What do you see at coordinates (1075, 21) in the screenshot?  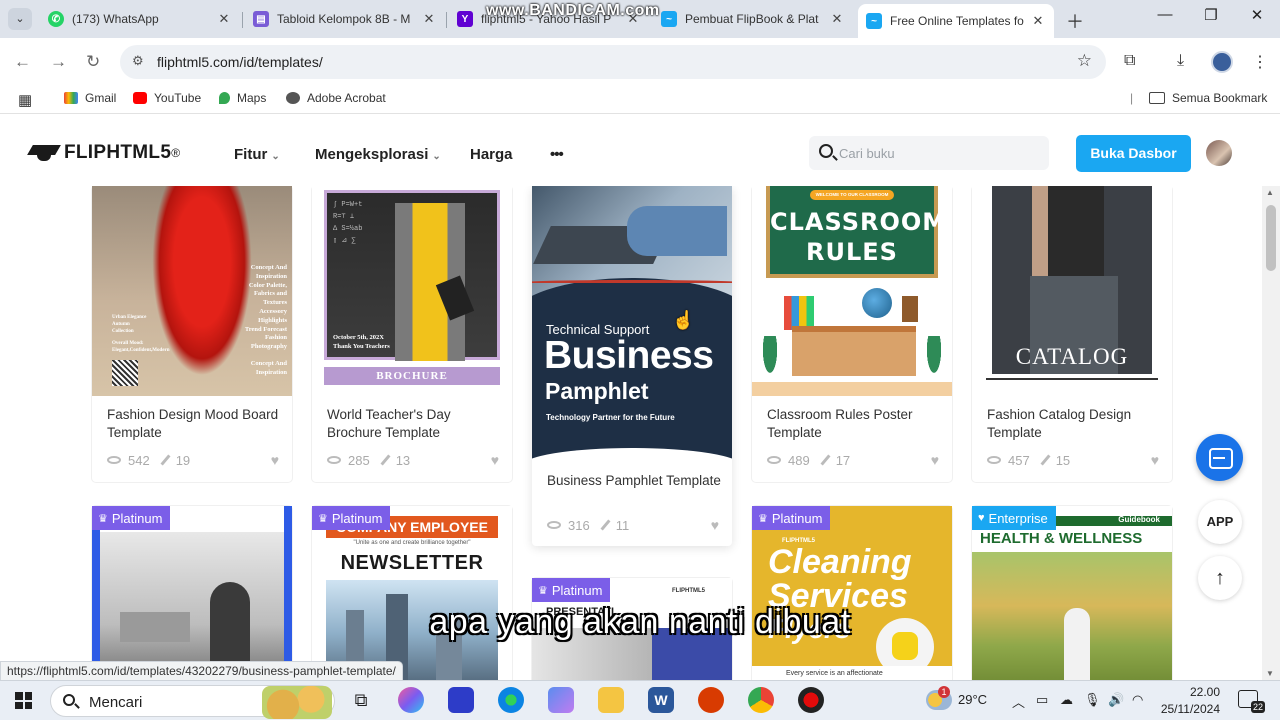 I see `new-tab-button: ＋` at bounding box center [1075, 21].